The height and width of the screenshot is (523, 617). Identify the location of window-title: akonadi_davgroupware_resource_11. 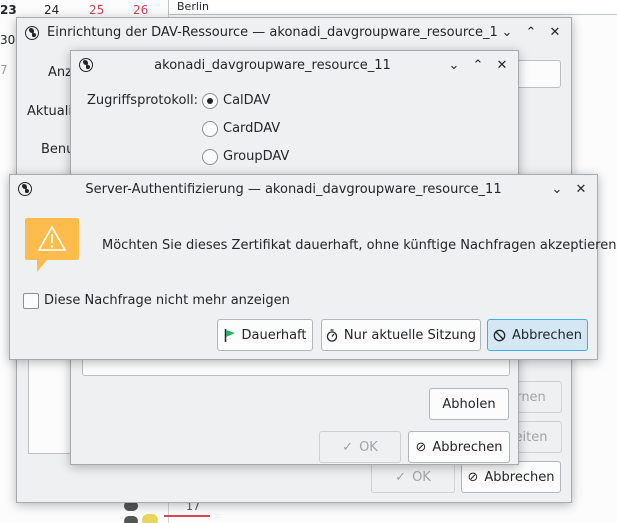
(272, 65).